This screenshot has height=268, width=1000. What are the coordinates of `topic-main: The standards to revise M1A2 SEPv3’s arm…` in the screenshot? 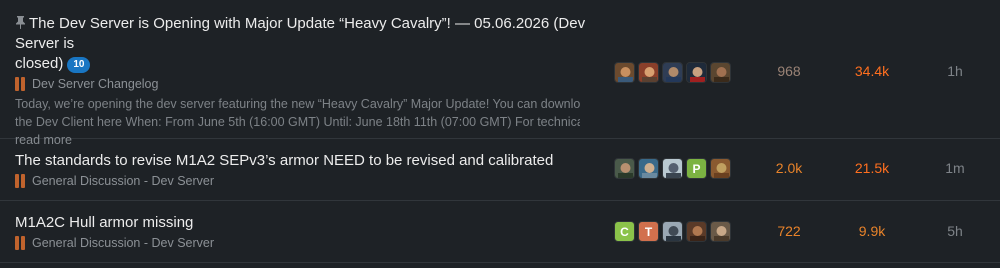 It's located at (305, 170).